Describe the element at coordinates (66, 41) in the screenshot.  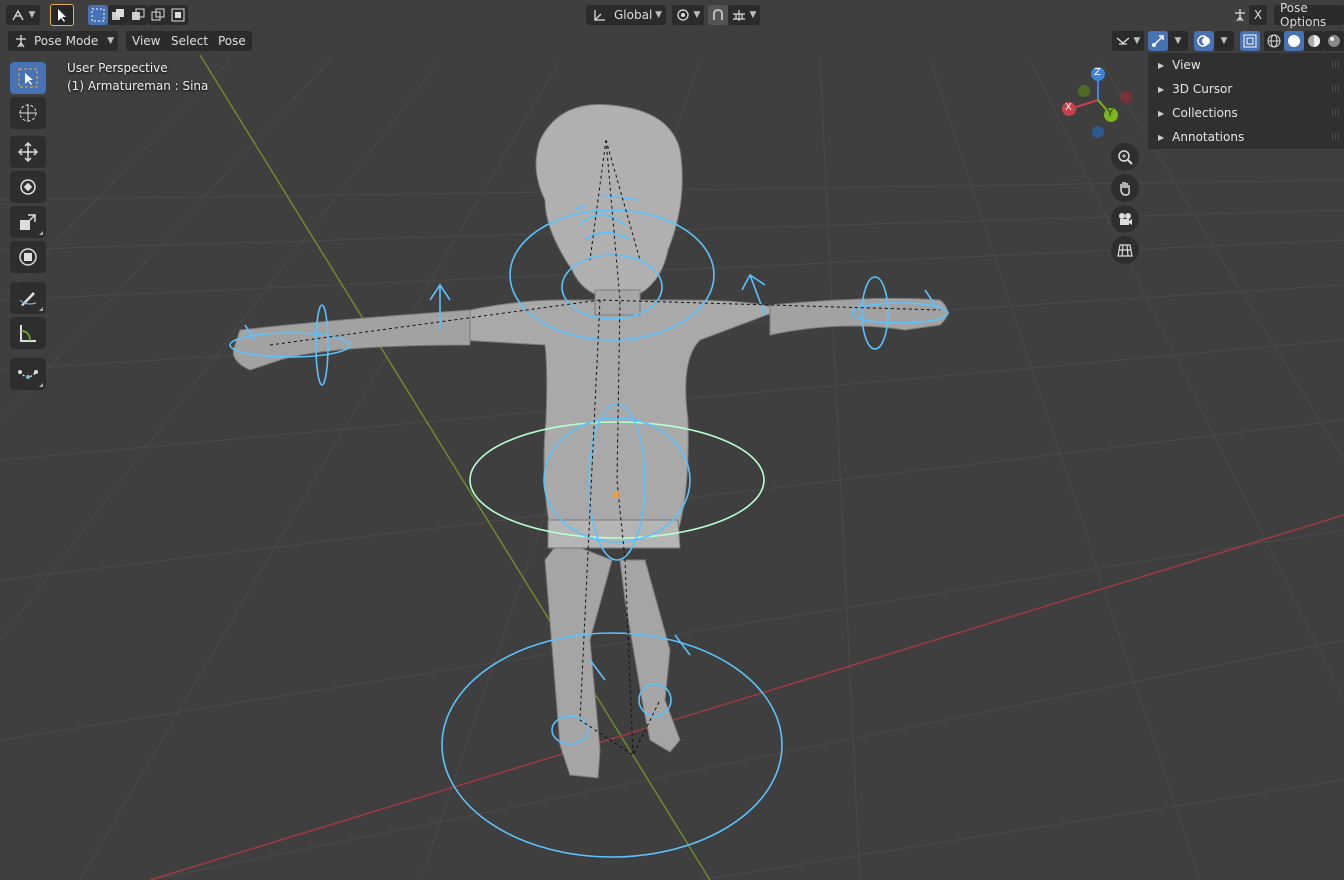
I see `mode-label: Pose Mode` at that location.